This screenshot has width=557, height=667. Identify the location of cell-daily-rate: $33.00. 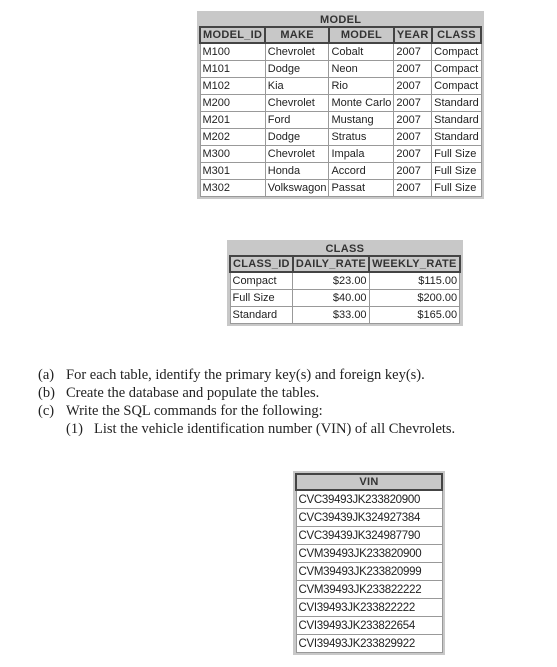
(331, 315).